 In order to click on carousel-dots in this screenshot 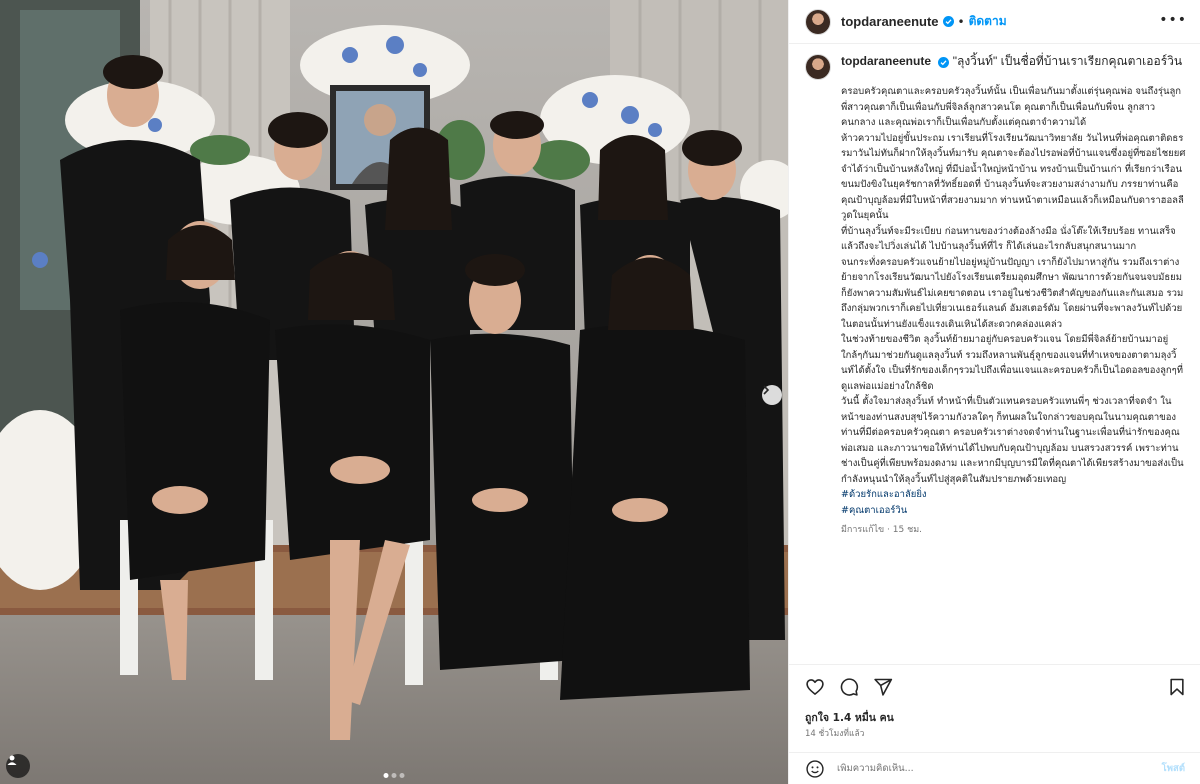, I will do `click(394, 775)`.